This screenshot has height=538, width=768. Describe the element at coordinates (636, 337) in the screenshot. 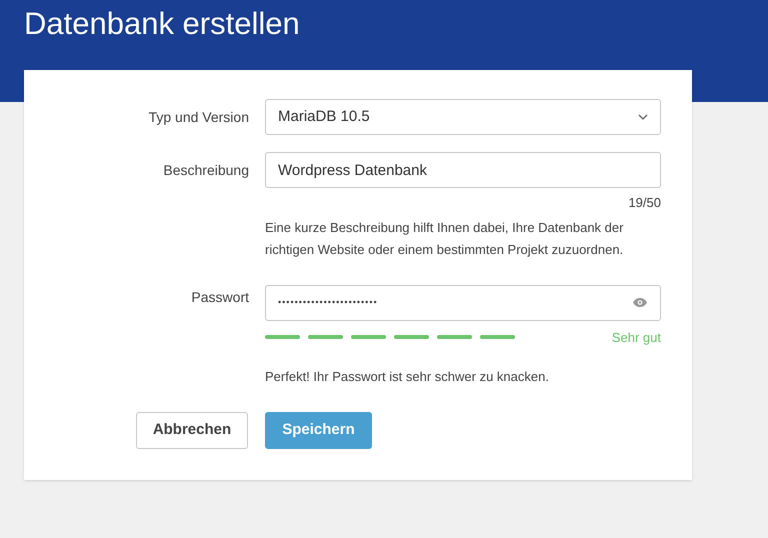

I see `strength-rating: Sehr gut` at that location.